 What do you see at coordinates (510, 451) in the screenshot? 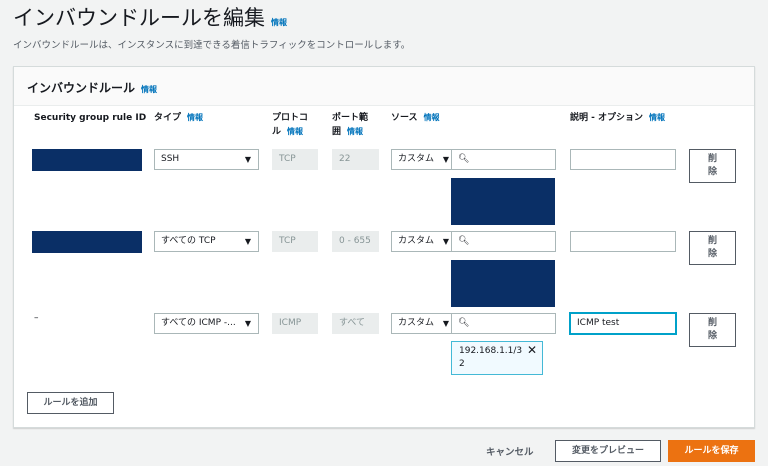
I see `cancel-button: キャンセル` at bounding box center [510, 451].